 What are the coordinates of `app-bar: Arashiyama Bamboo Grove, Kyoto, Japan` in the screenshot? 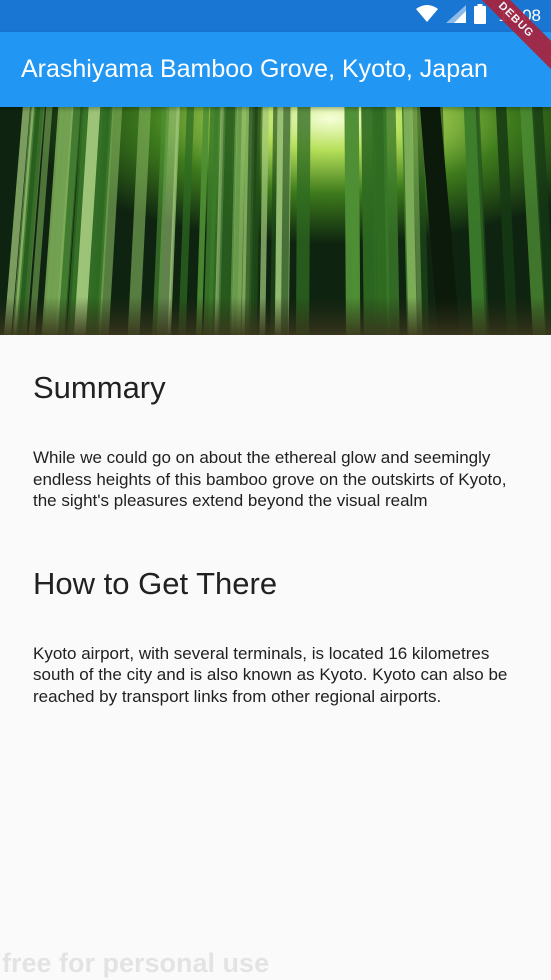 It's located at (275, 69).